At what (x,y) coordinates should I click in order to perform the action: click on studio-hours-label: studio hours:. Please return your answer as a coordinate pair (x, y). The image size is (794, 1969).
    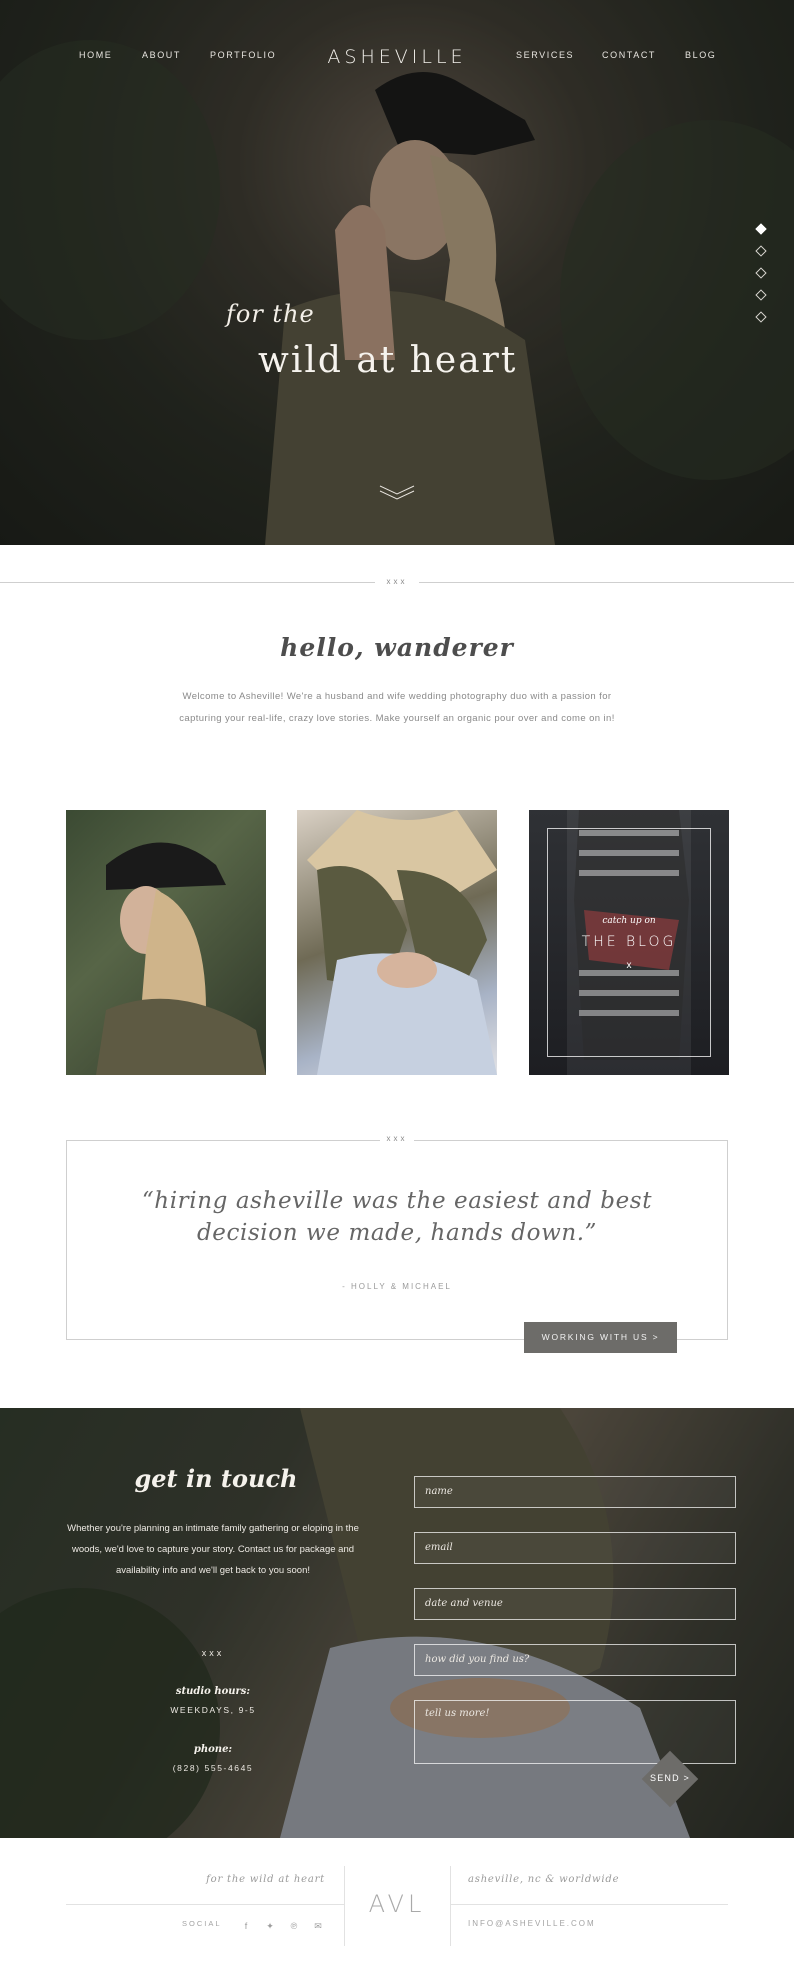
    Looking at the image, I should click on (213, 1691).